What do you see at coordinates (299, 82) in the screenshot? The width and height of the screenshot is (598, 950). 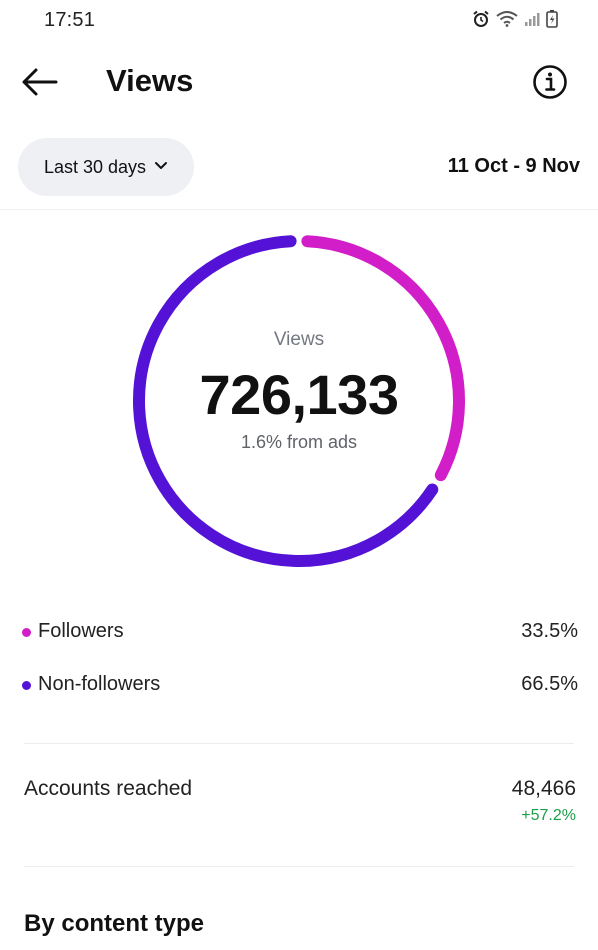 I see `header: Views` at bounding box center [299, 82].